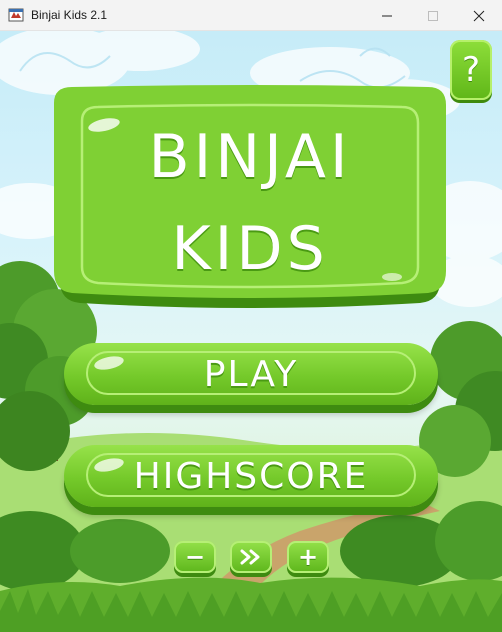 This screenshot has width=502, height=632. I want to click on title-bar: Binjai Kids 2.1, so click(251, 15).